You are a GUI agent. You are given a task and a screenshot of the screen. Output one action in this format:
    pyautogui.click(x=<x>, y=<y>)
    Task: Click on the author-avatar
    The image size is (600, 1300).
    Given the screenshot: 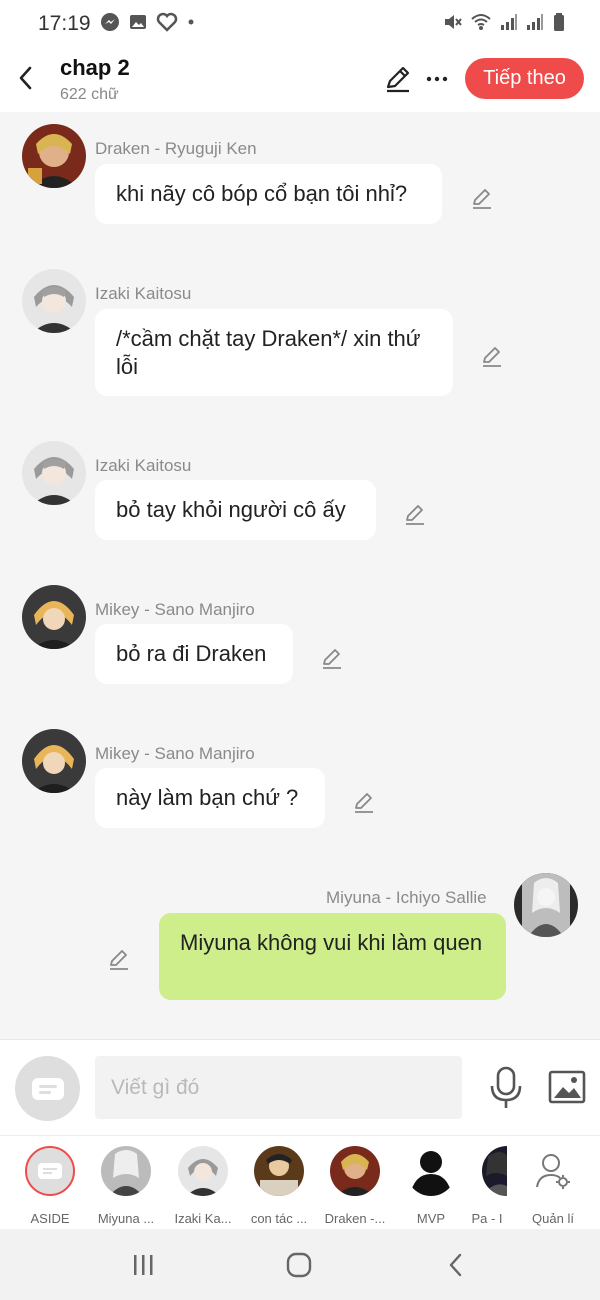 What is the action you would take?
    pyautogui.click(x=279, y=1171)
    